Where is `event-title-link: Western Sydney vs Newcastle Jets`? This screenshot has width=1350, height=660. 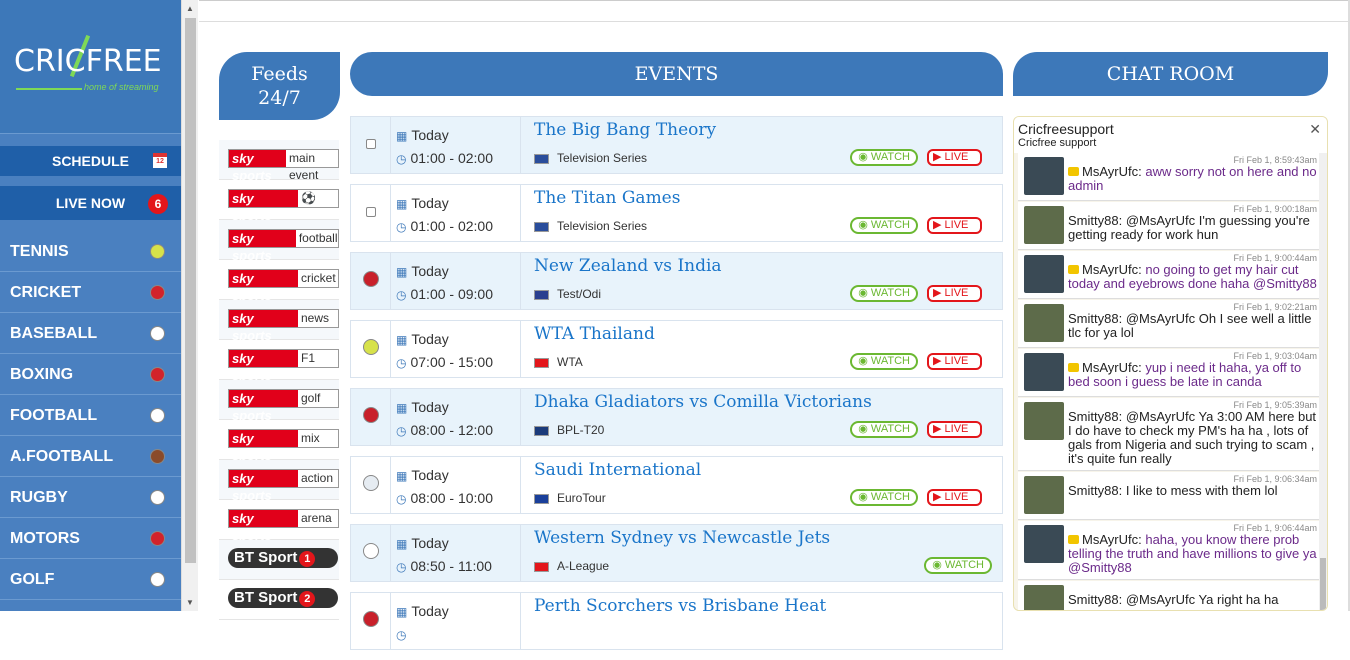
event-title-link: Western Sydney vs Newcastle Jets is located at coordinates (682, 538).